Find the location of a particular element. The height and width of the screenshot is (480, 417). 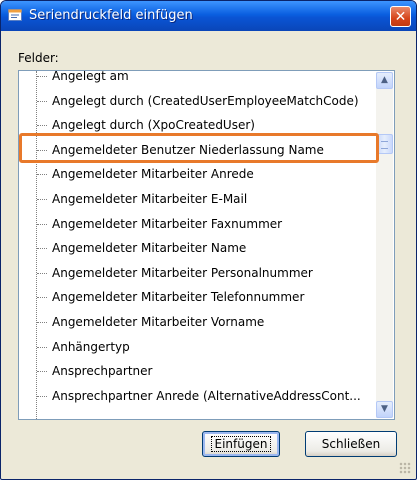

list-item: Angemeldeter Mitarbeiter Name is located at coordinates (197, 249).